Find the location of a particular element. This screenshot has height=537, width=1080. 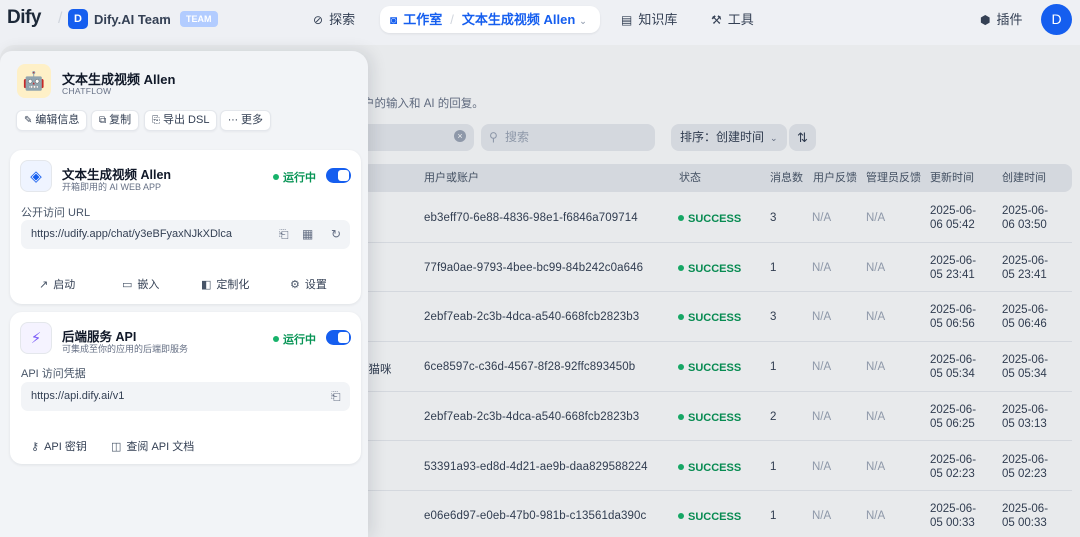

created-time-cell: 2025-06- 05 06:46 is located at coordinates (1025, 317).